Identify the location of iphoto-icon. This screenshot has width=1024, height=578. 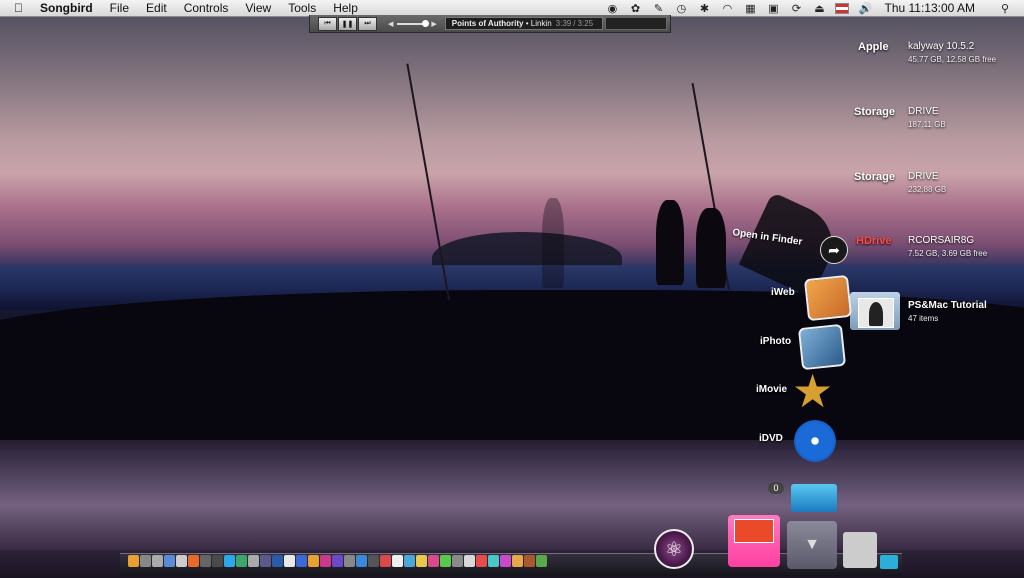
(822, 347).